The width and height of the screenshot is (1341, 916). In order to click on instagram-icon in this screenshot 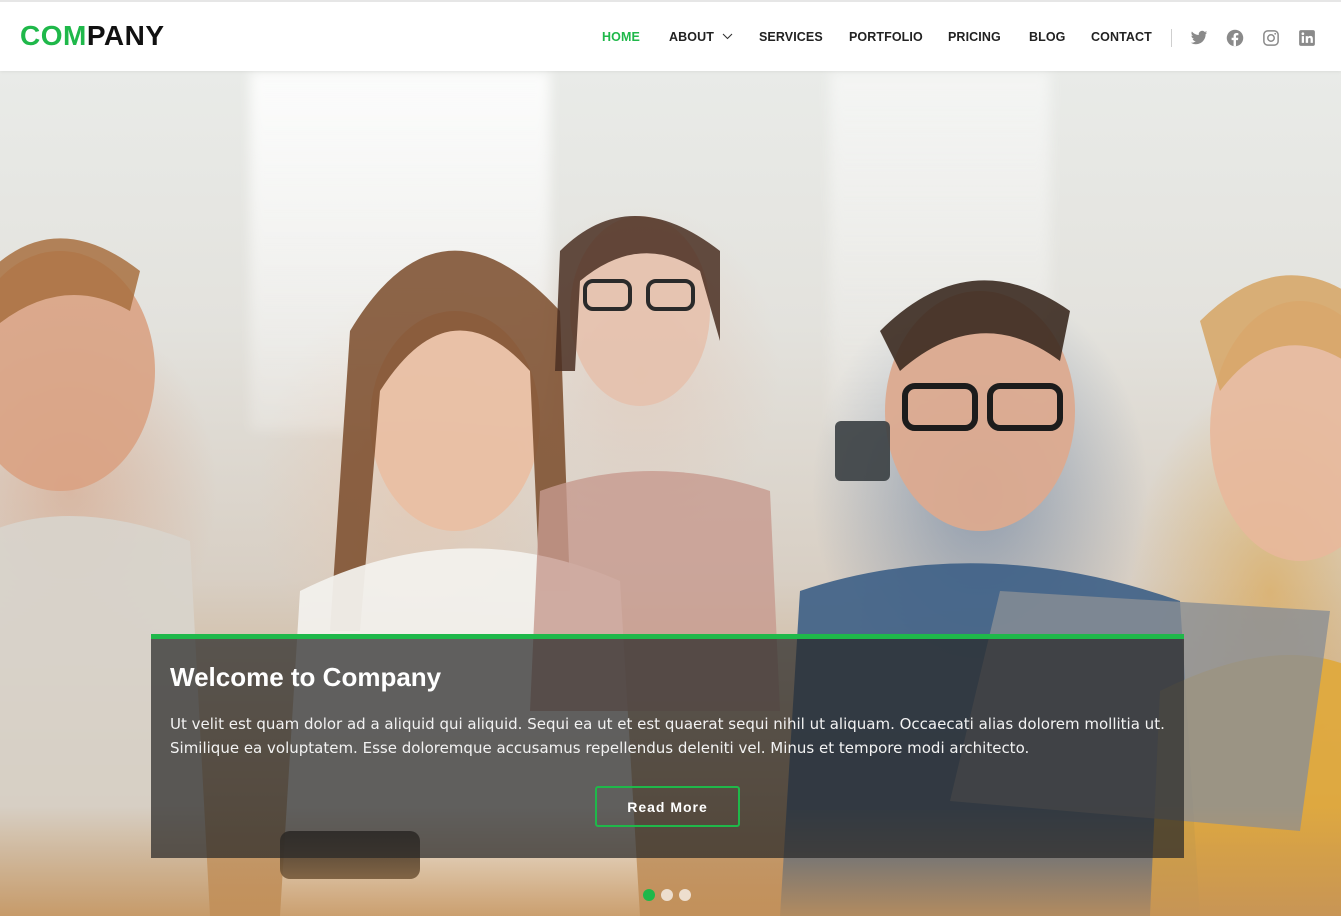, I will do `click(1271, 38)`.